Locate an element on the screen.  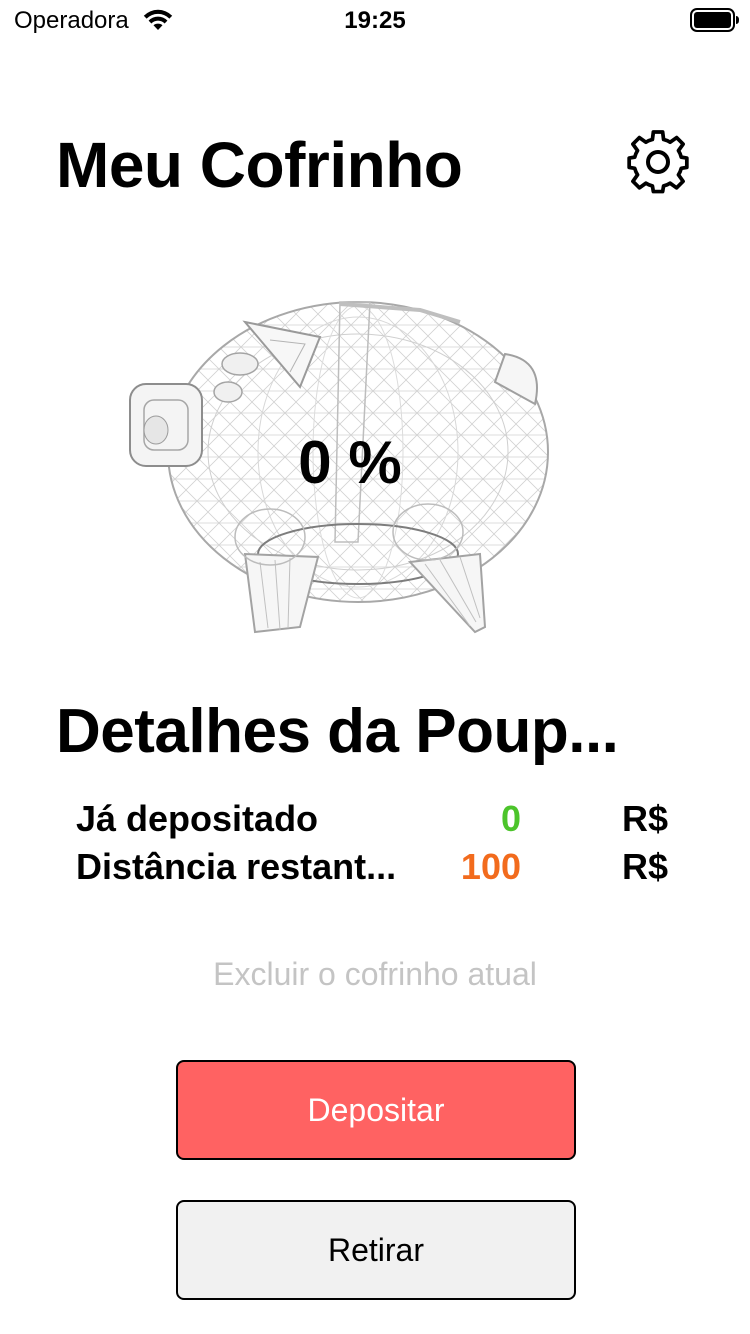
remaining-value: 100 is located at coordinates (490, 866).